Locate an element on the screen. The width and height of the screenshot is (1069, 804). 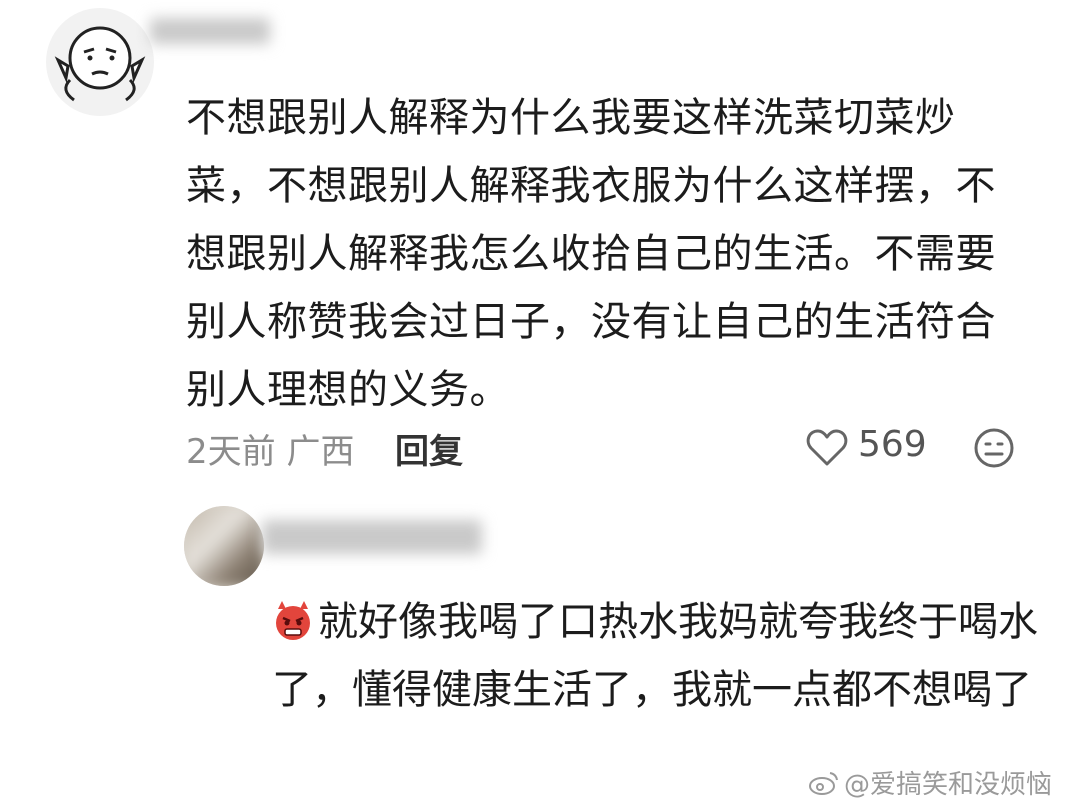
sub-username-redacted is located at coordinates (372, 537).